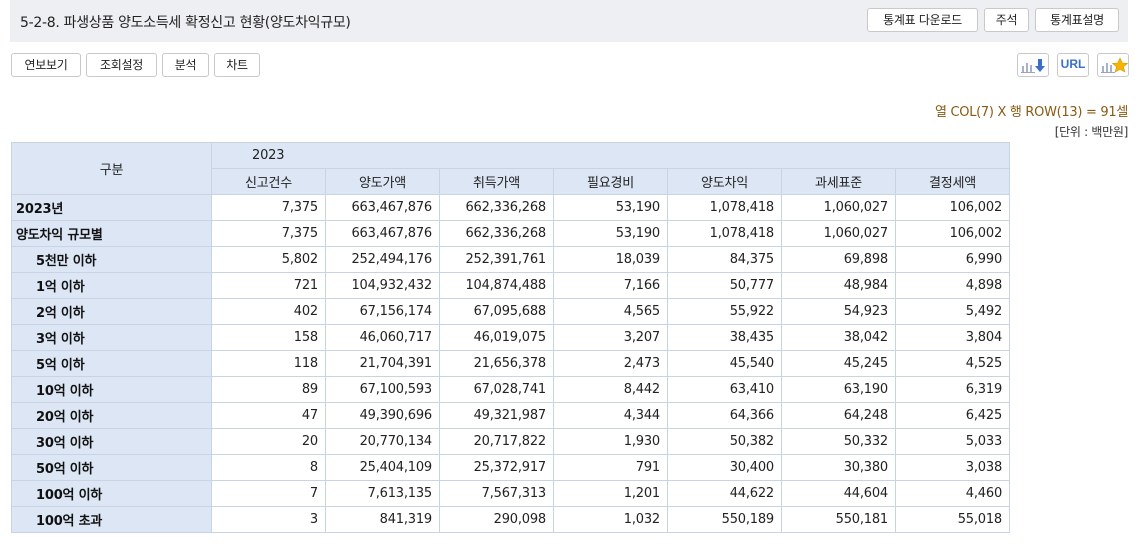 The height and width of the screenshot is (544, 1138). I want to click on table-cell: 67,095,688, so click(496, 311).